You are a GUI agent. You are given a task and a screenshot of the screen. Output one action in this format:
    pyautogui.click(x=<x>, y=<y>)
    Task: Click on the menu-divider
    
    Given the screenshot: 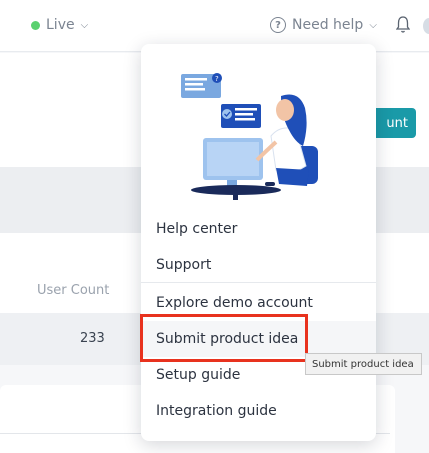 What is the action you would take?
    pyautogui.click(x=258, y=282)
    